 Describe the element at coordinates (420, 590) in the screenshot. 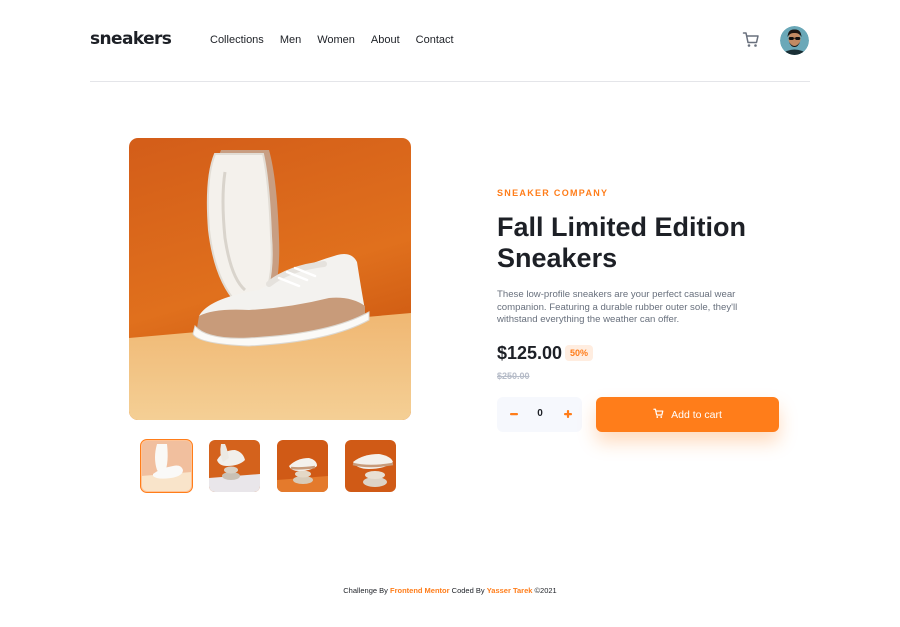

I see `challenge-link: Frontend Mentor` at that location.